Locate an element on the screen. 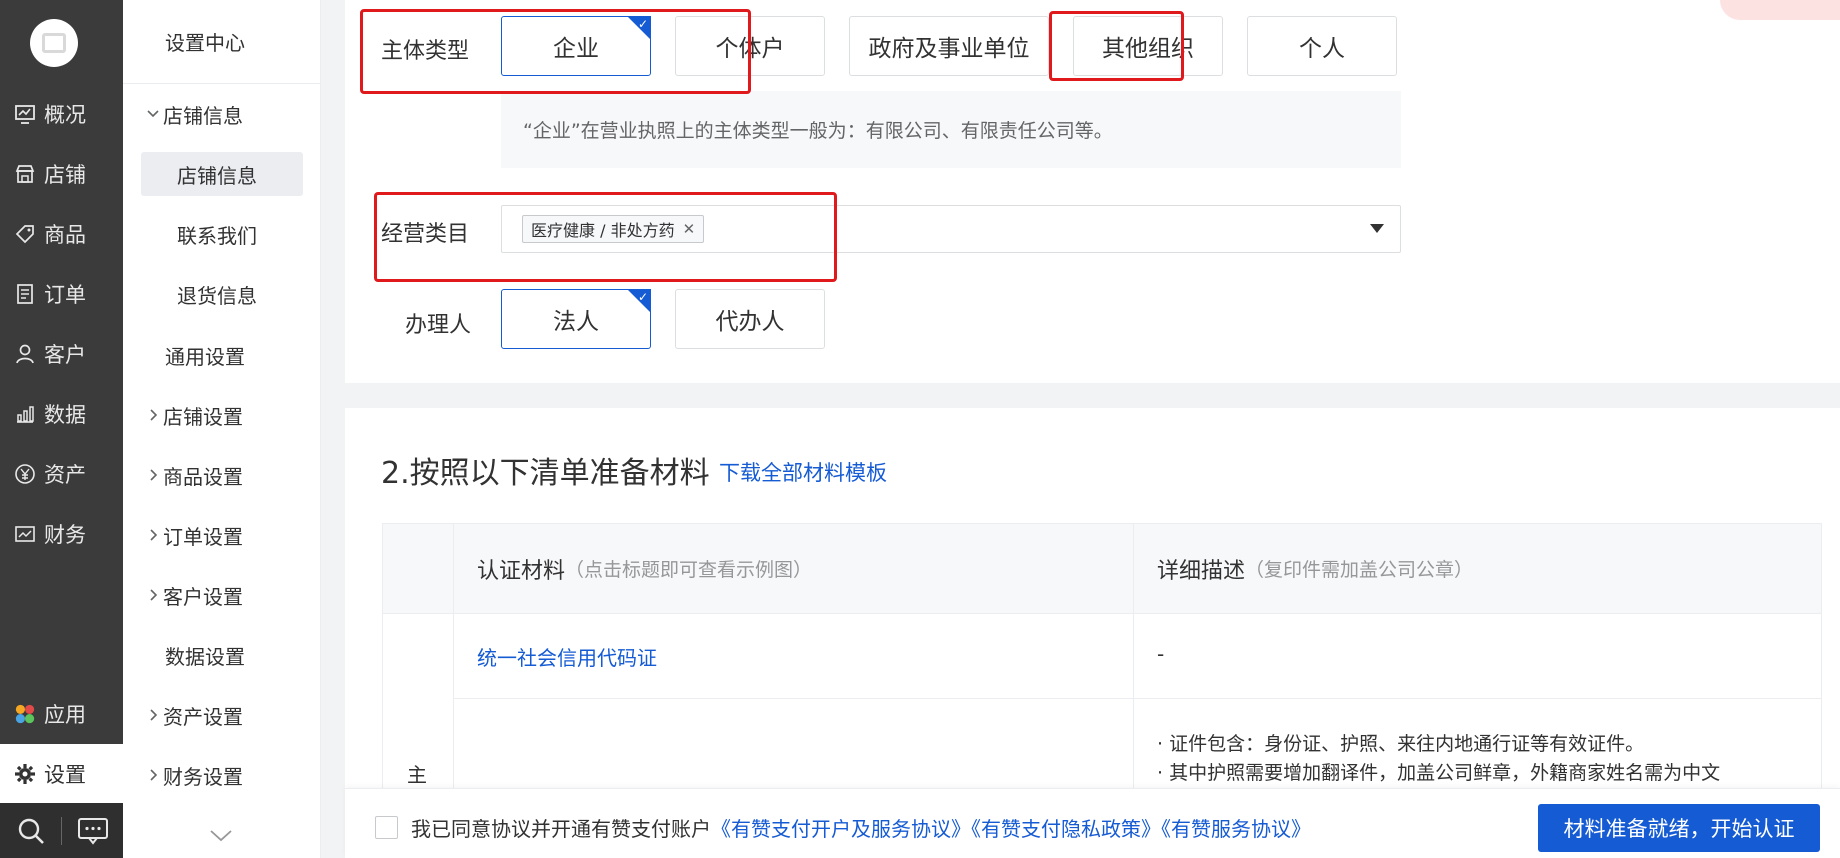  subject-option-other-org: 其他组织 is located at coordinates (1148, 46).